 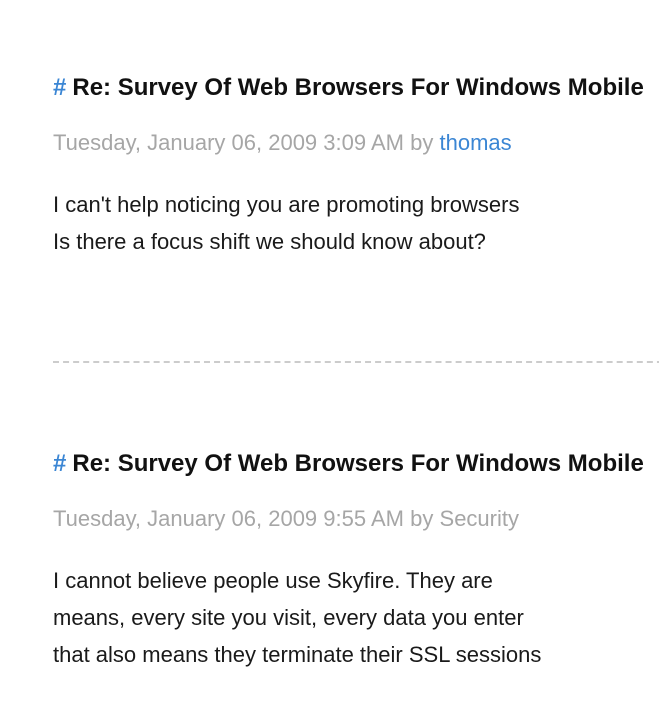 What do you see at coordinates (229, 142) in the screenshot?
I see `comment-timestamp: Tuesday, January 06, 2009 3:09 AM` at bounding box center [229, 142].